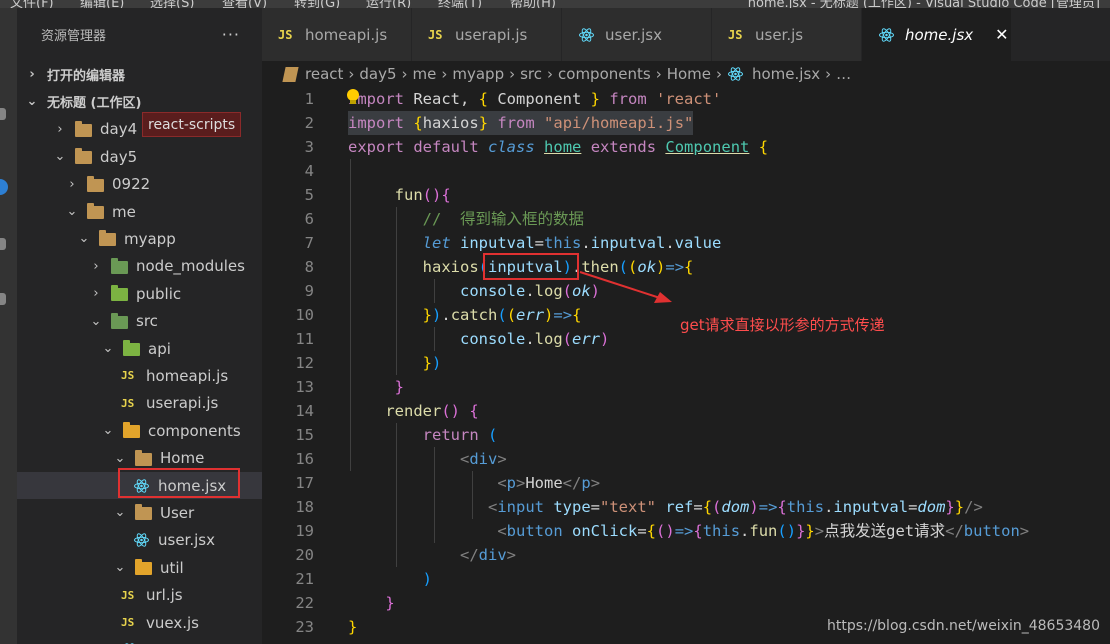 This screenshot has height=644, width=1110. I want to click on tree-item-url-js: JS url.js, so click(139, 595).